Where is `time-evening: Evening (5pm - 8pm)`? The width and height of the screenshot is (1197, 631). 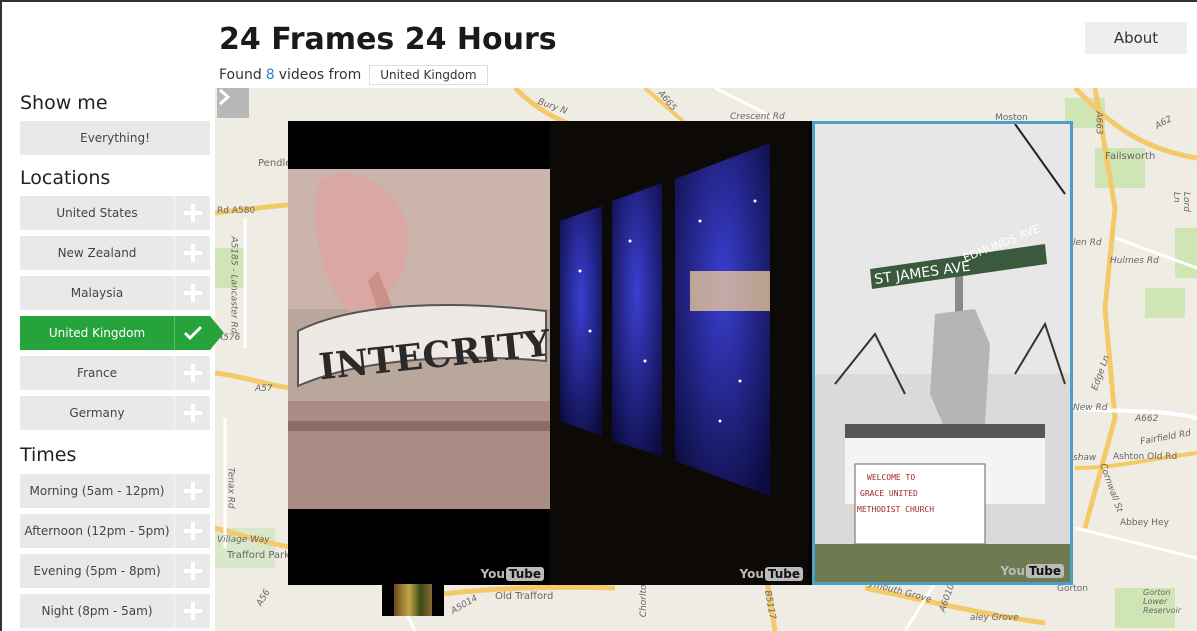 time-evening: Evening (5pm - 8pm) is located at coordinates (115, 571).